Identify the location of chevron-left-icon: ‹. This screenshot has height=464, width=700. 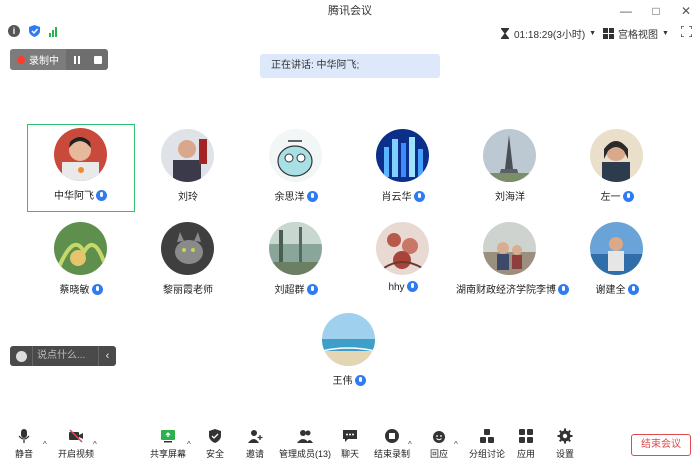
(107, 356).